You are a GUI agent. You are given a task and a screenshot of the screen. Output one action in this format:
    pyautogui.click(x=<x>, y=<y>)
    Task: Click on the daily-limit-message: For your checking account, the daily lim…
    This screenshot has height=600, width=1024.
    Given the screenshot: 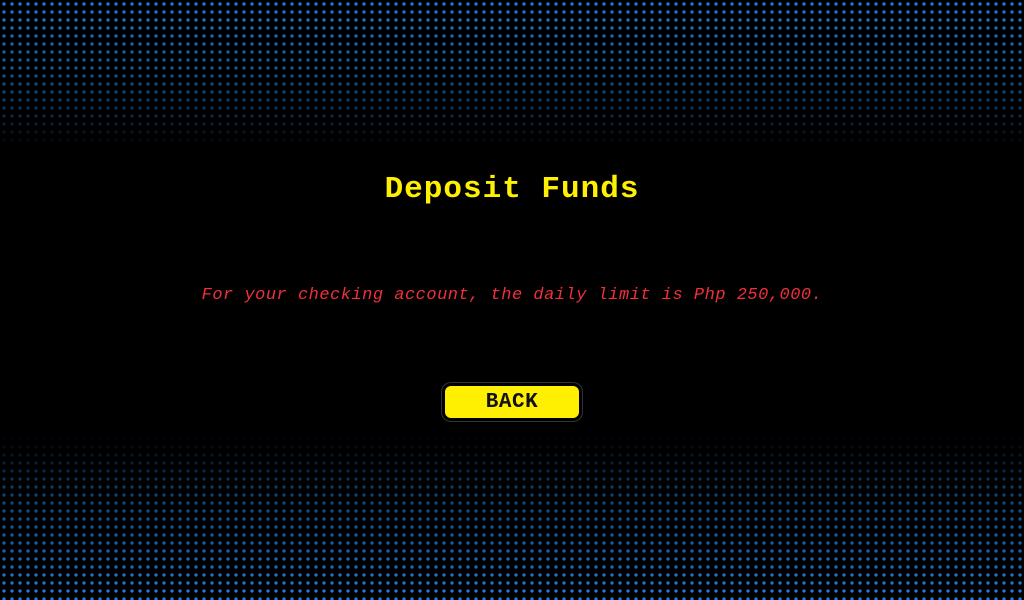 What is the action you would take?
    pyautogui.click(x=512, y=295)
    